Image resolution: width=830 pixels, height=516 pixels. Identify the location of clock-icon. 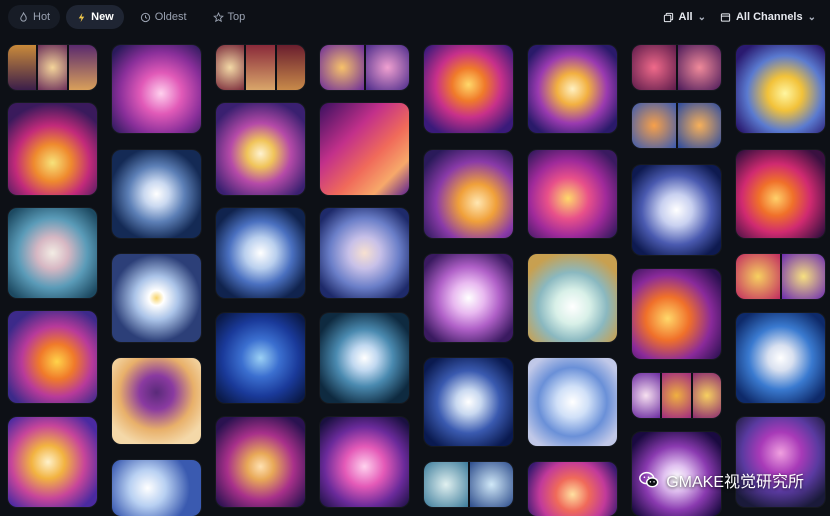
(145, 17).